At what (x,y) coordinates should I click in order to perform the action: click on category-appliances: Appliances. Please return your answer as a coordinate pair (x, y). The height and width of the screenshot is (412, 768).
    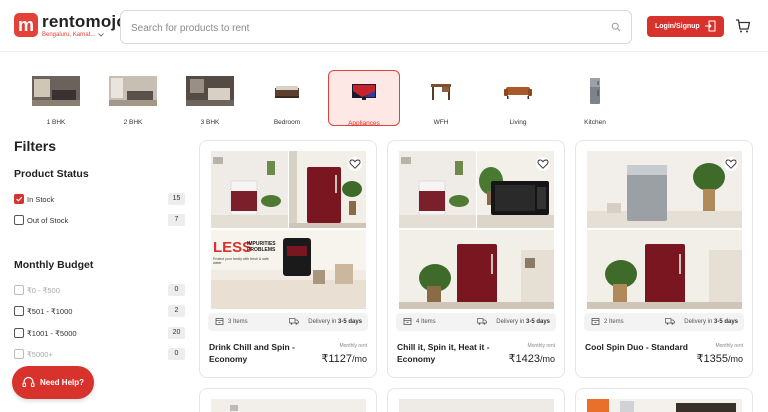
    Looking at the image, I should click on (364, 98).